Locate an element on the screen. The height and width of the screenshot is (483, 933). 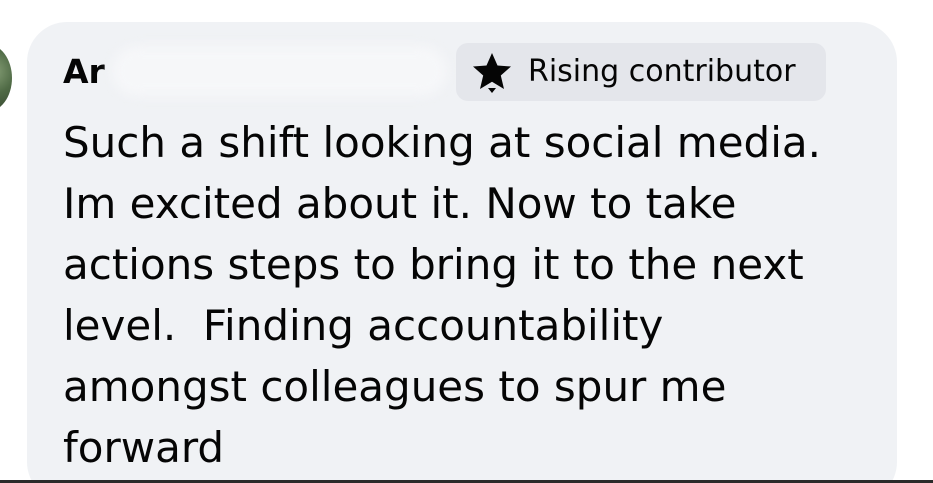
comment-line: actions steps to bring it to the next is located at coordinates (433, 264).